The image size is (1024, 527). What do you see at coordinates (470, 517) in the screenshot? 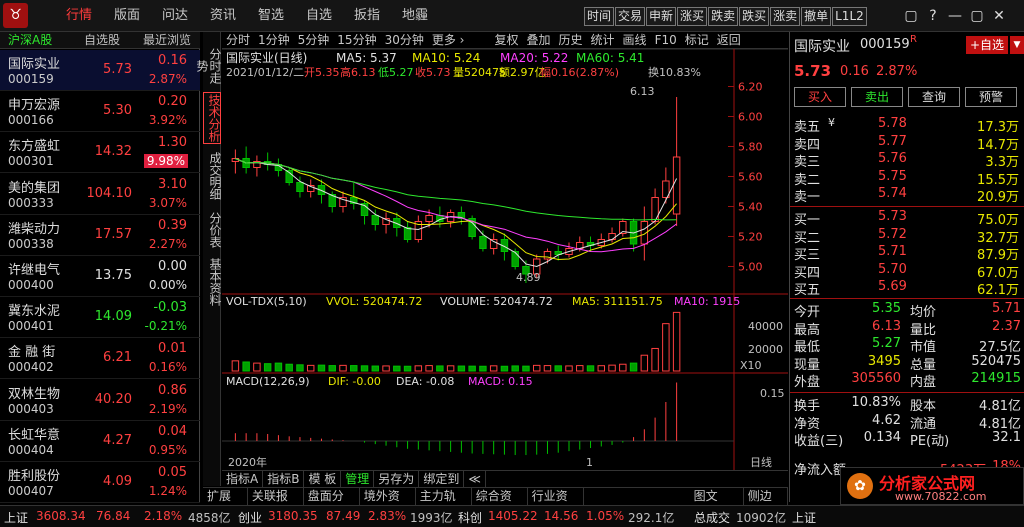
I see `kc-label: 科创` at bounding box center [470, 517].